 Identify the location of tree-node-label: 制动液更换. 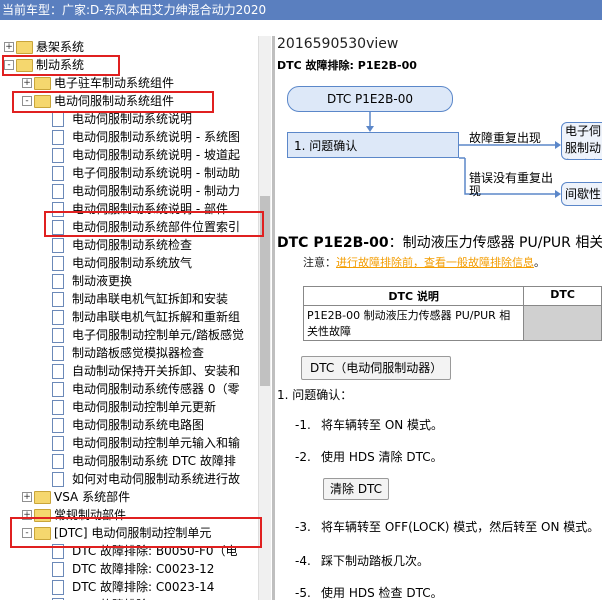
(102, 281).